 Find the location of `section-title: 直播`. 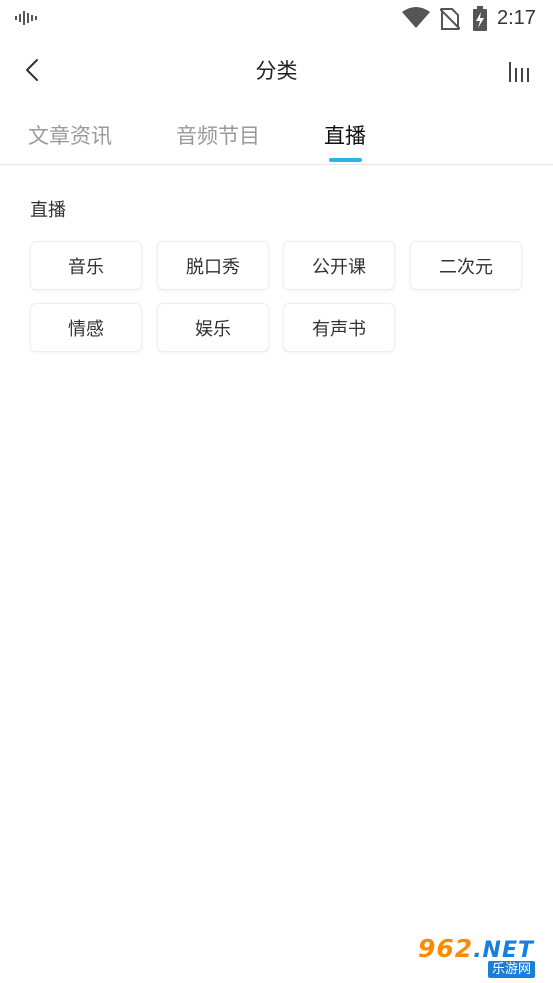

section-title: 直播 is located at coordinates (48, 210).